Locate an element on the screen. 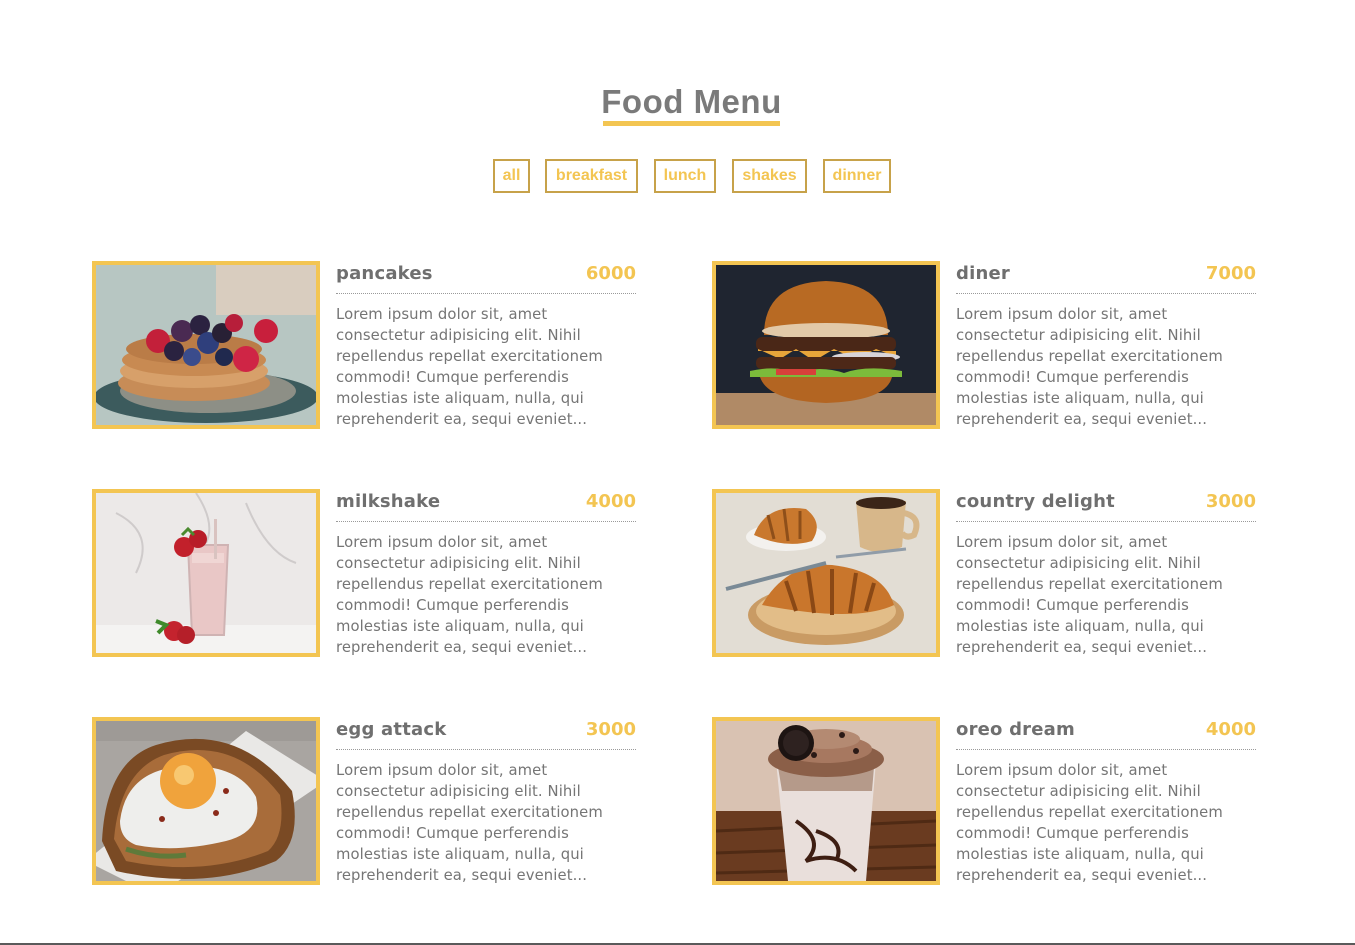  menu-item-name: country delight is located at coordinates (1035, 501).